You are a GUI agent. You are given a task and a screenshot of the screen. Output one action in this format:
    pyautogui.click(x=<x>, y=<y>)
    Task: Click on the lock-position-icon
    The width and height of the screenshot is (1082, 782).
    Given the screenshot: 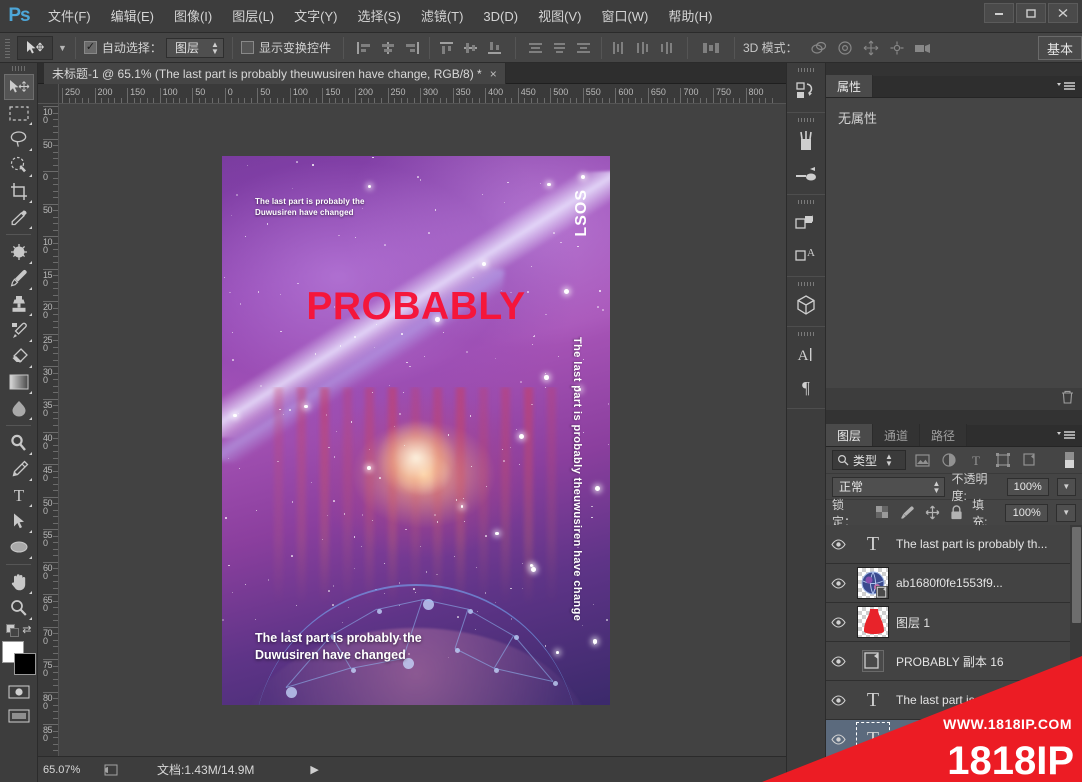 What is the action you would take?
    pyautogui.click(x=932, y=513)
    